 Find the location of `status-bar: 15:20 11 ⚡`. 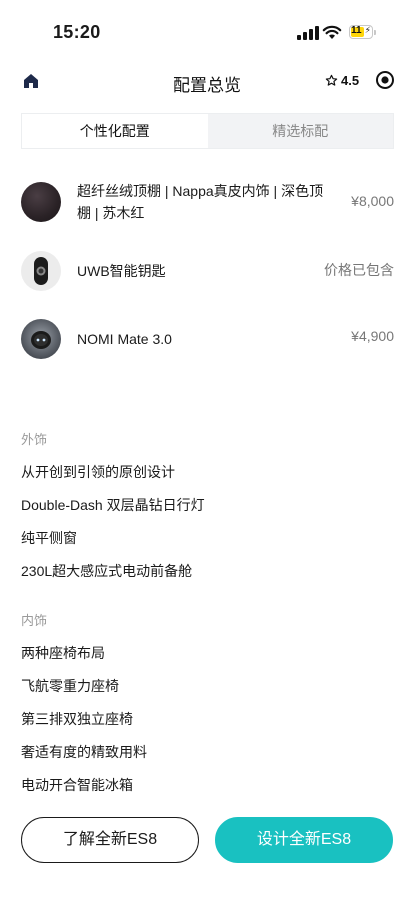

status-bar: 15:20 11 ⚡ is located at coordinates (207, 30).